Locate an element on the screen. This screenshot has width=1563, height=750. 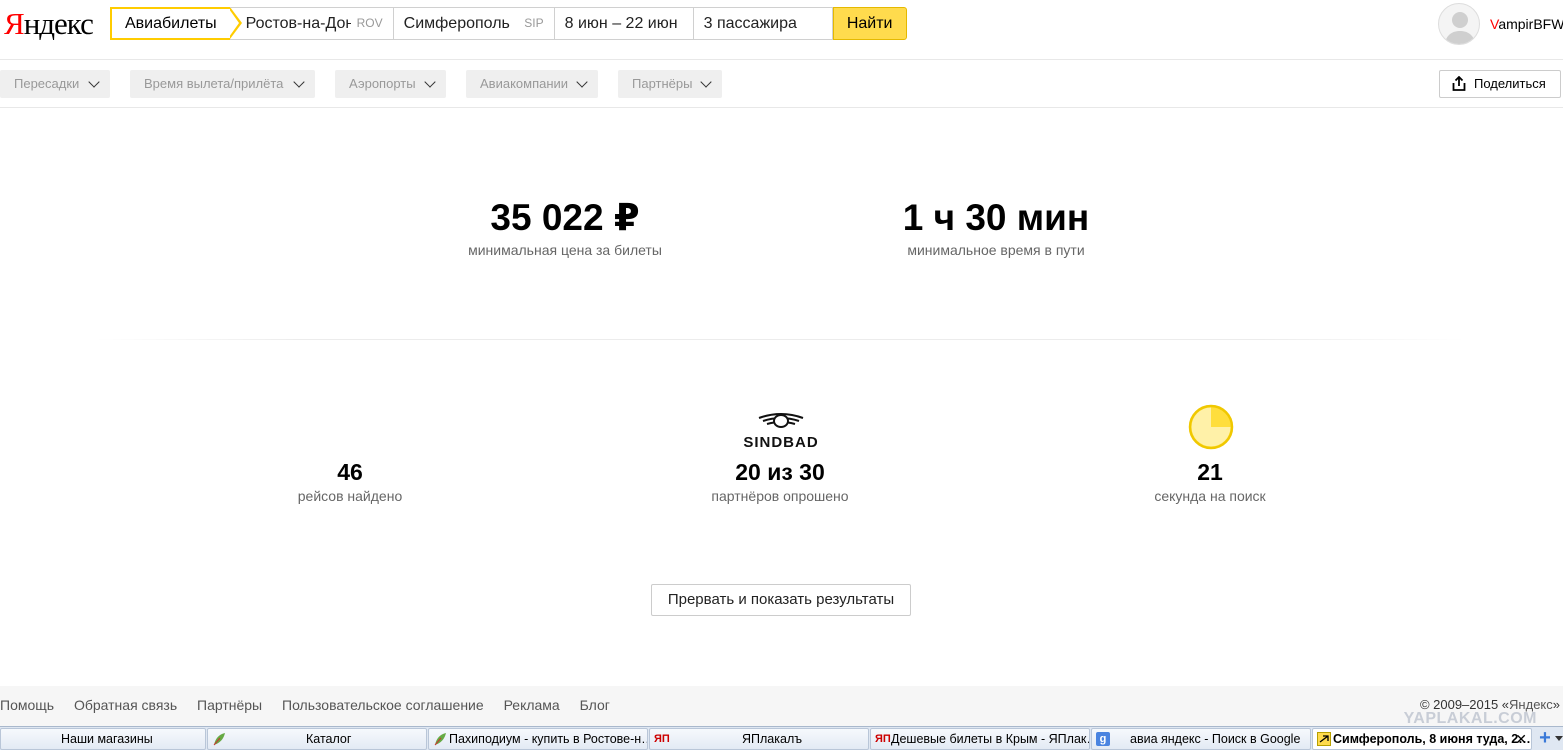
min-time-block: 1 ч 30 мин минимальное время в пути is located at coordinates (996, 228).